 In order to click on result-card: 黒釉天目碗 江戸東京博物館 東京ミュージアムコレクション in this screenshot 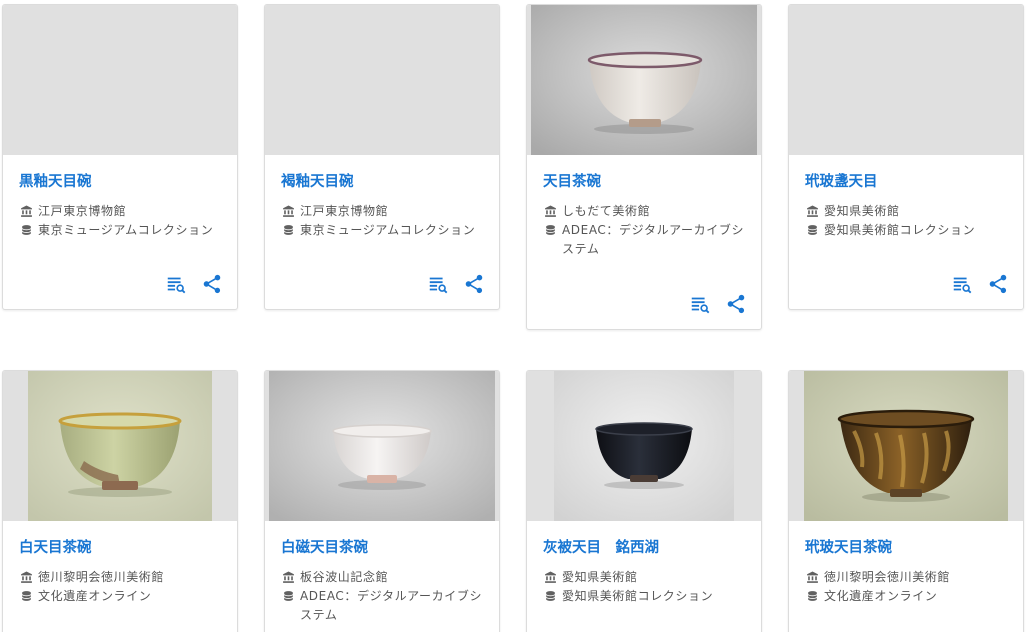, I will do `click(120, 157)`.